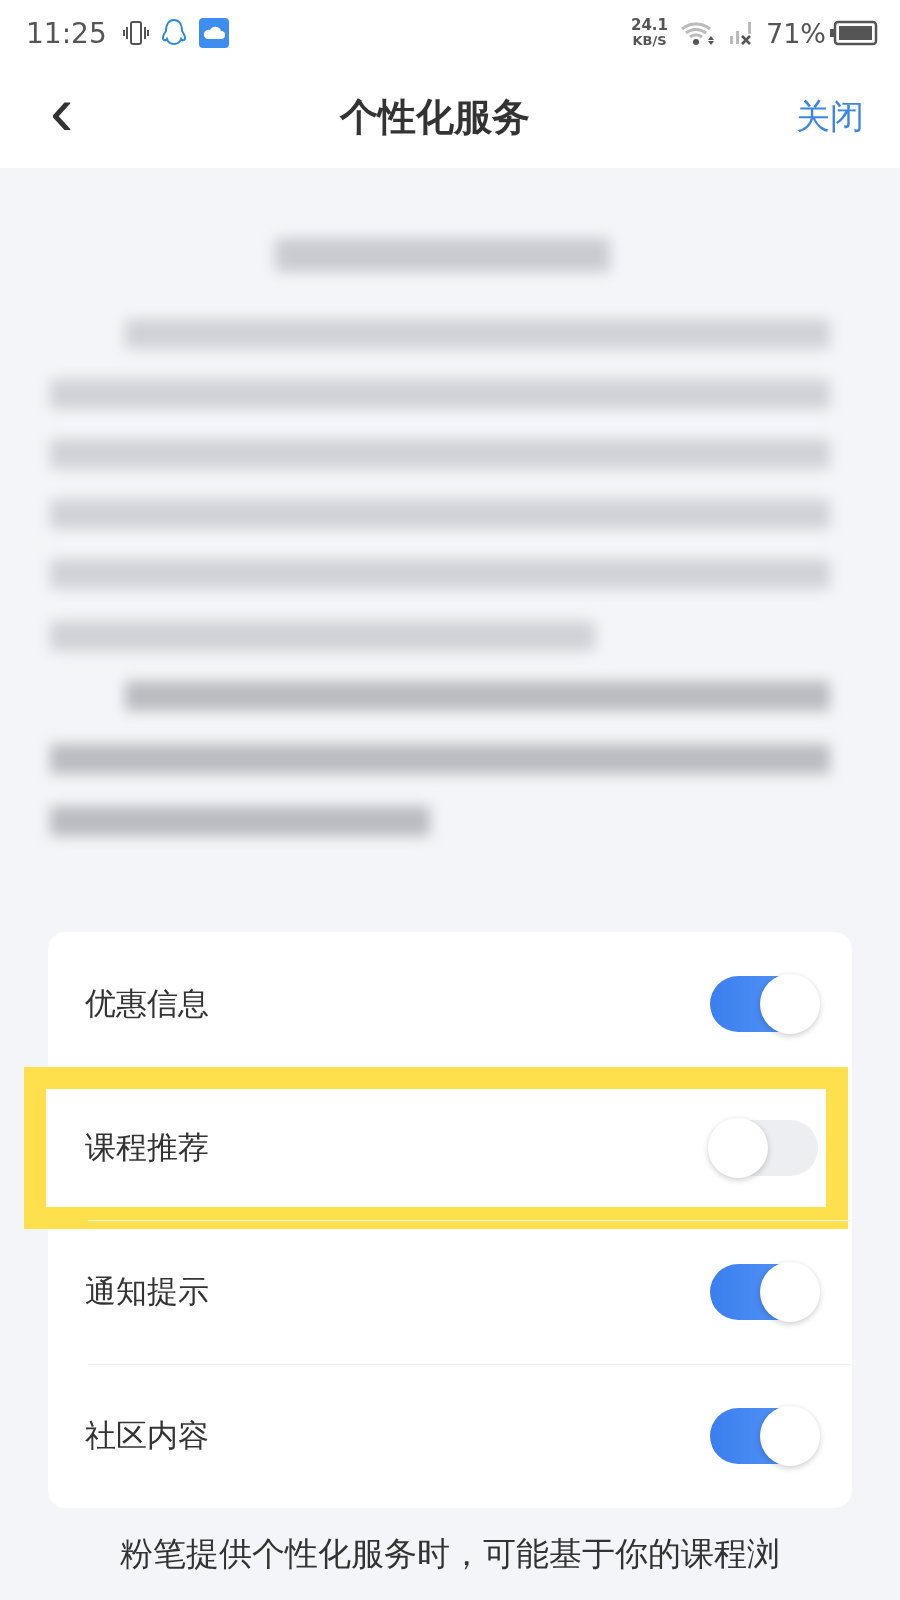 Image resolution: width=900 pixels, height=1600 pixels. What do you see at coordinates (147, 1291) in the screenshot?
I see `setting-label: 通知提示` at bounding box center [147, 1291].